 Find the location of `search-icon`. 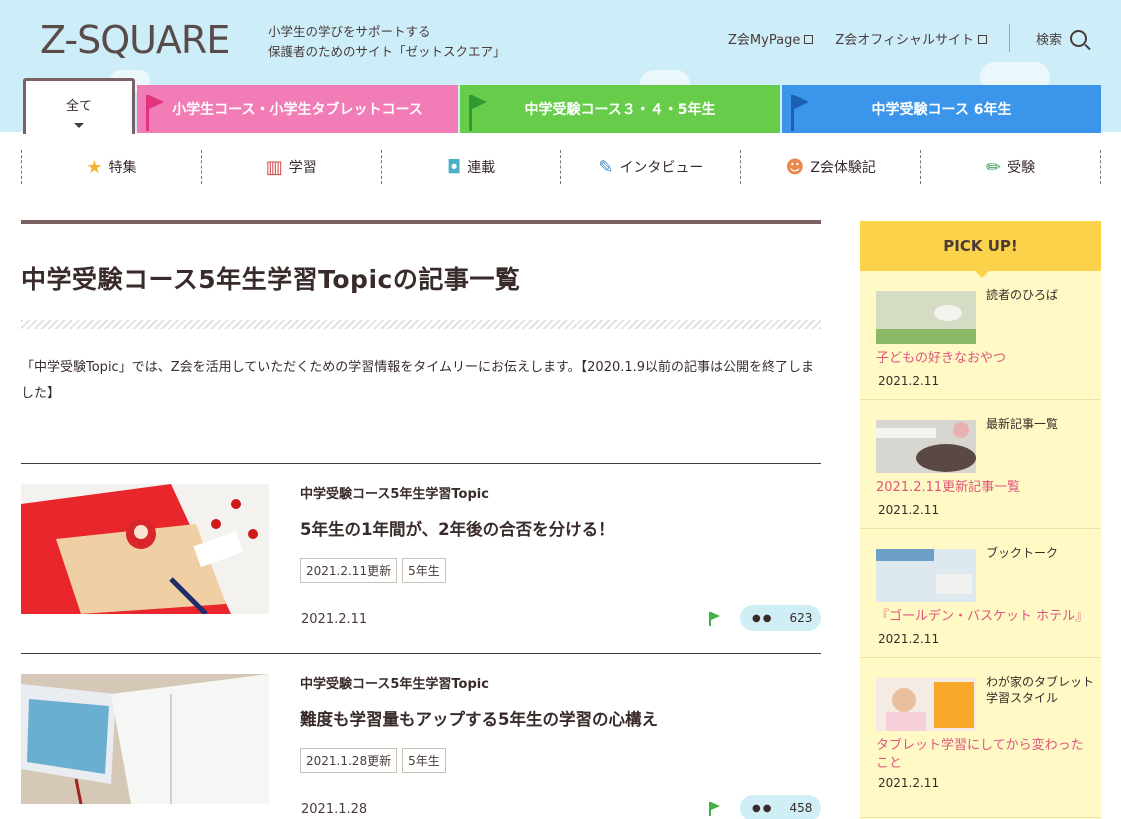

search-icon is located at coordinates (1078, 38).